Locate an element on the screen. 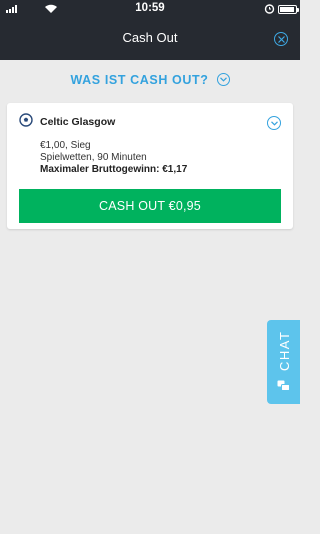 This screenshot has height=534, width=320. cashout-button: CASH OUT €0,95 is located at coordinates (150, 206).